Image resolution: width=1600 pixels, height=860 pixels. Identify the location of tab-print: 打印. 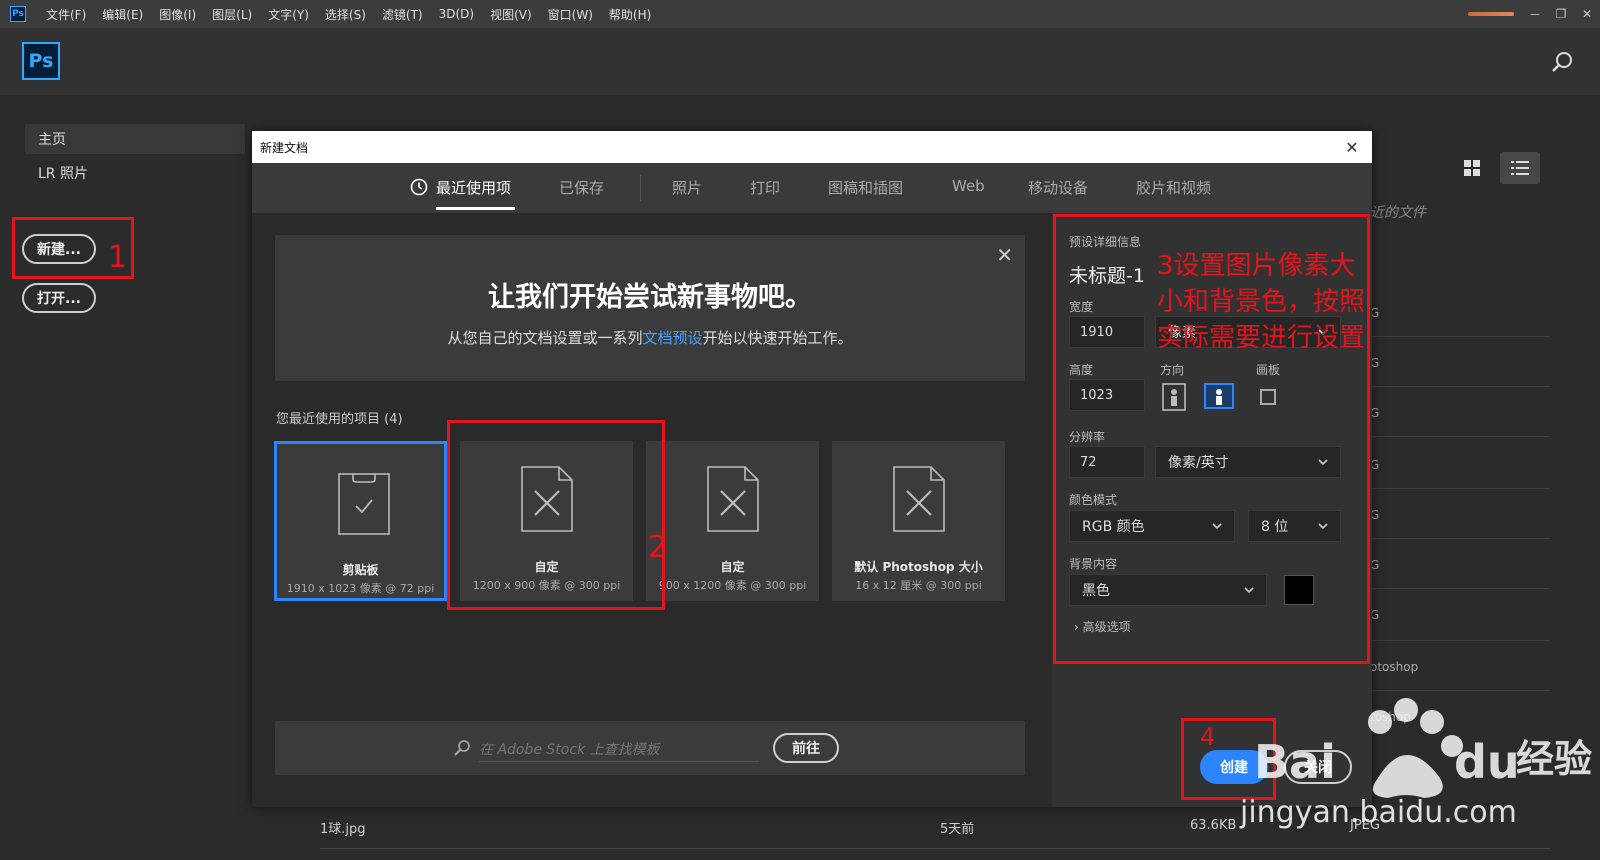
(765, 187).